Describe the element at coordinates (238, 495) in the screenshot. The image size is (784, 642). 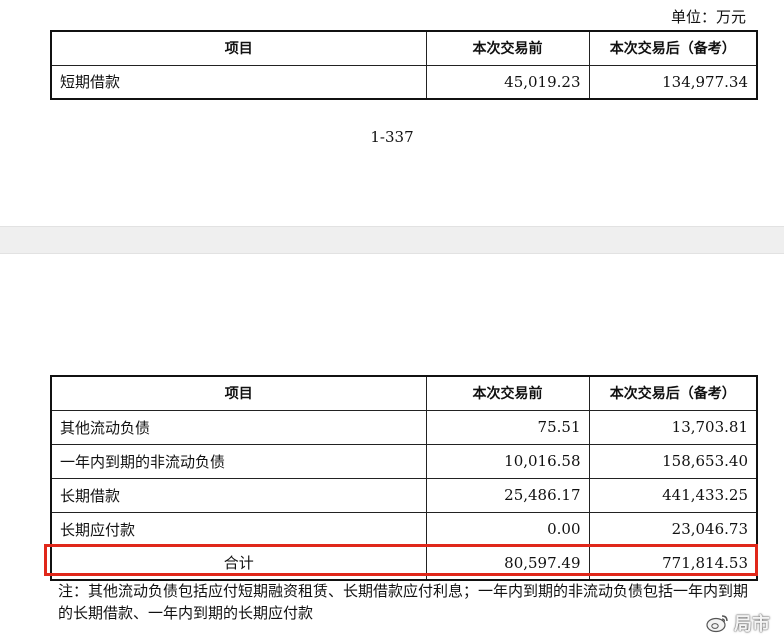
I see `row-label: 长期借款` at that location.